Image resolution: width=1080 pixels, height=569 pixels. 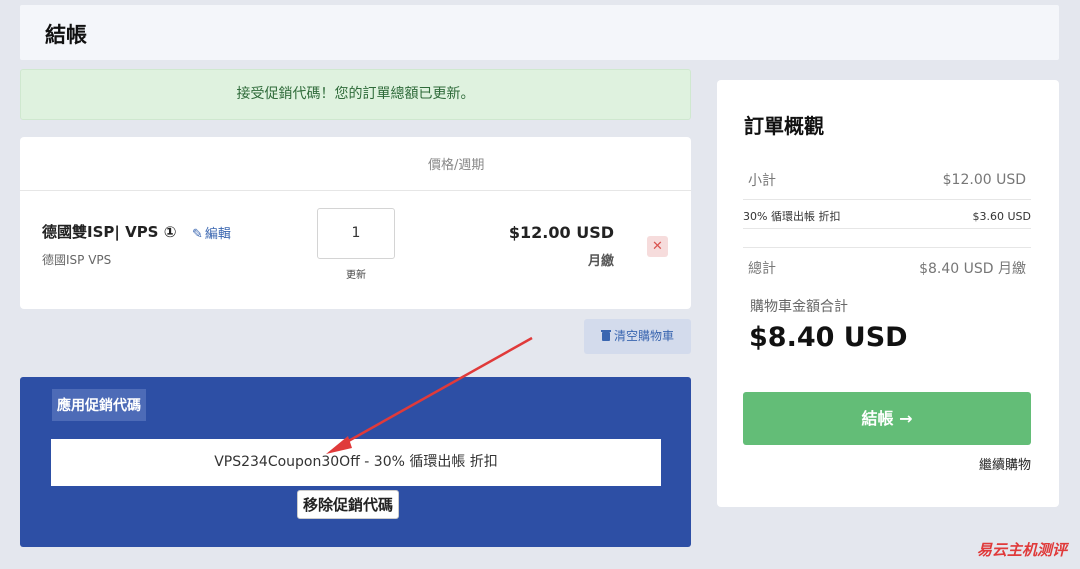 I want to click on continue-shopping-link: 繼續購物, so click(x=1005, y=463).